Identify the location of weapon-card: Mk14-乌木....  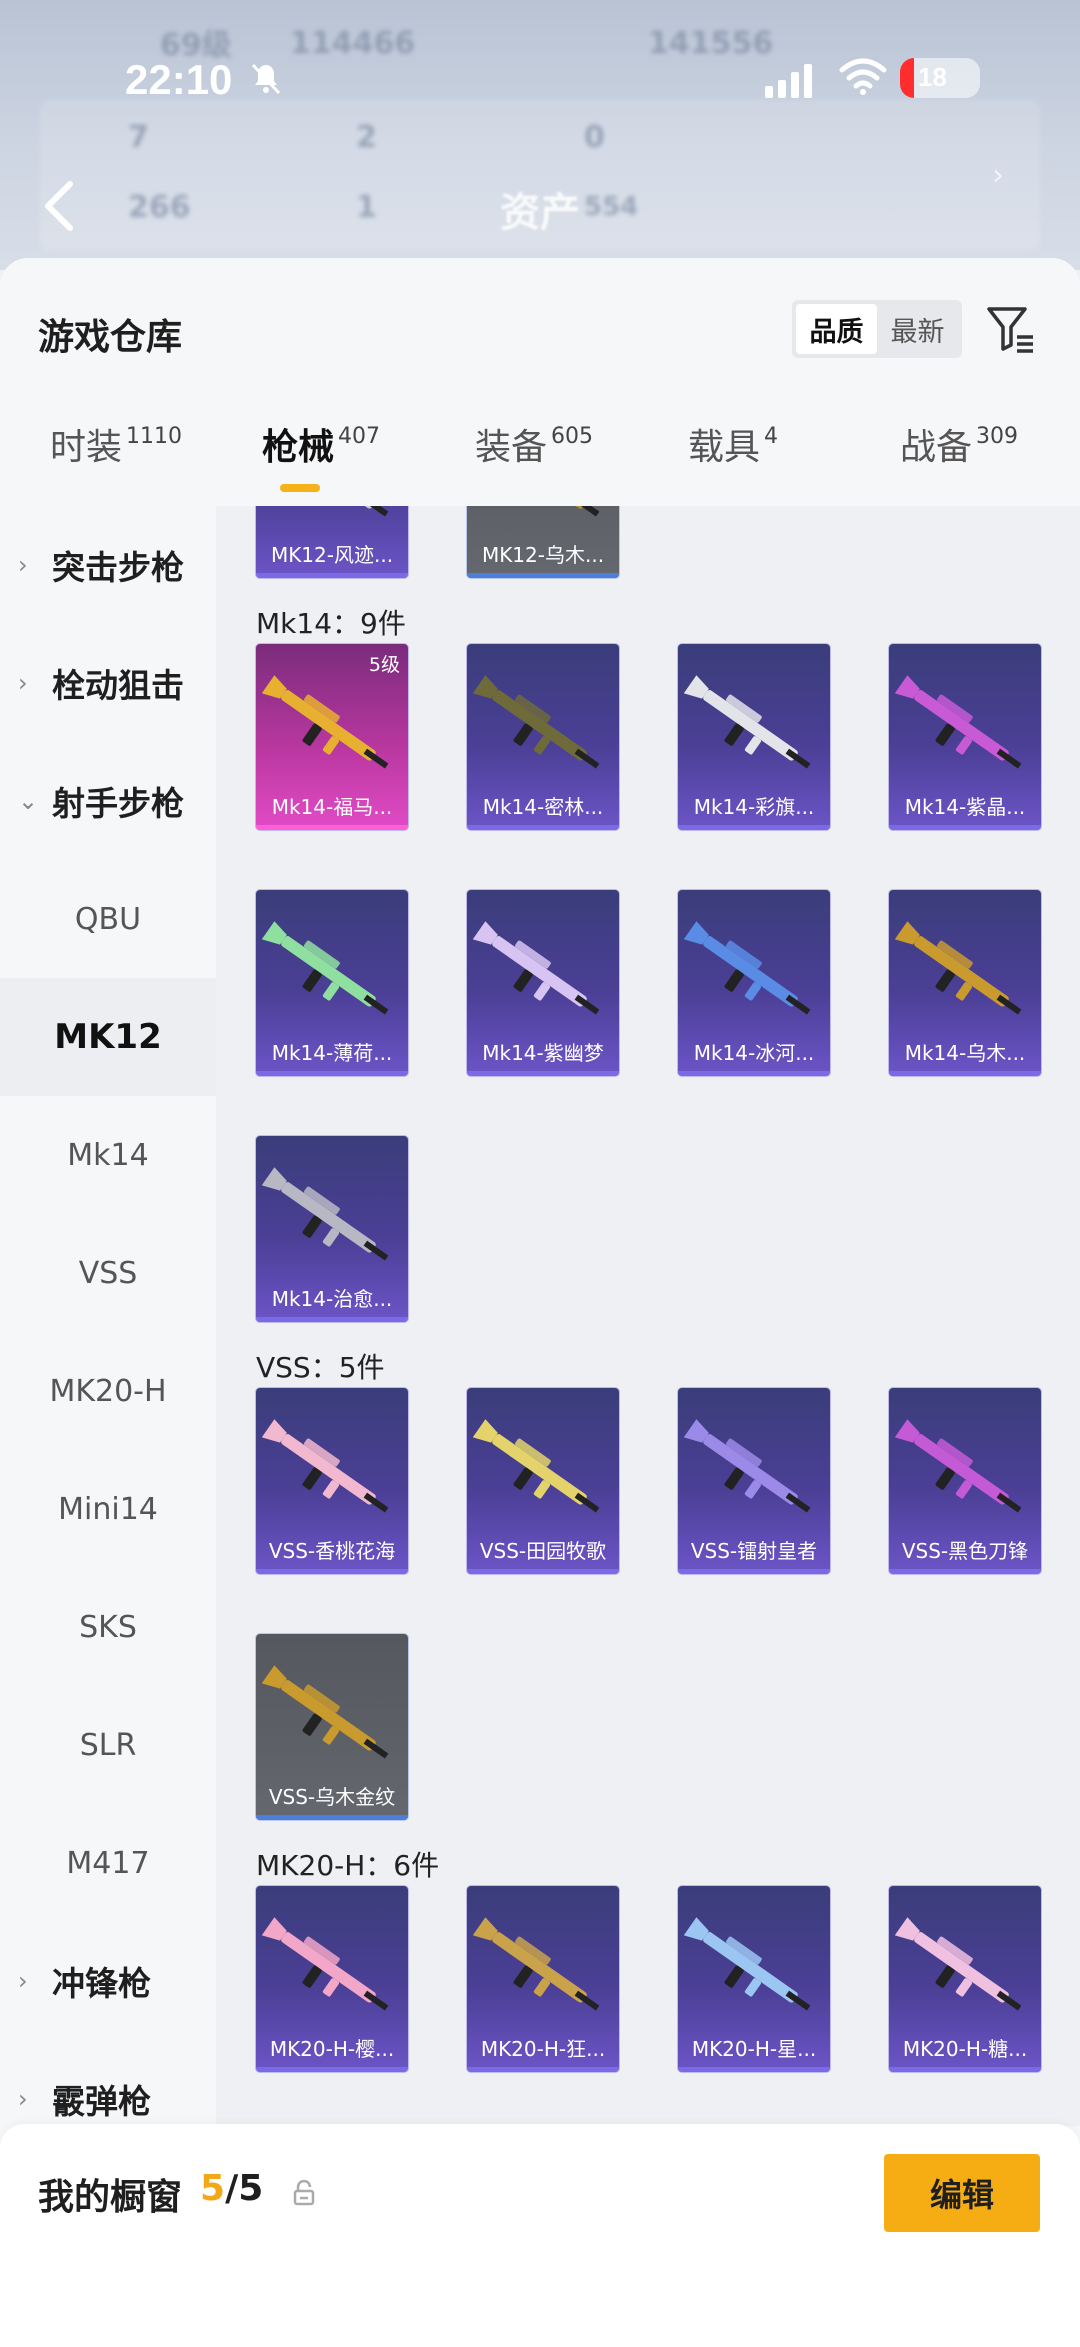
(965, 983).